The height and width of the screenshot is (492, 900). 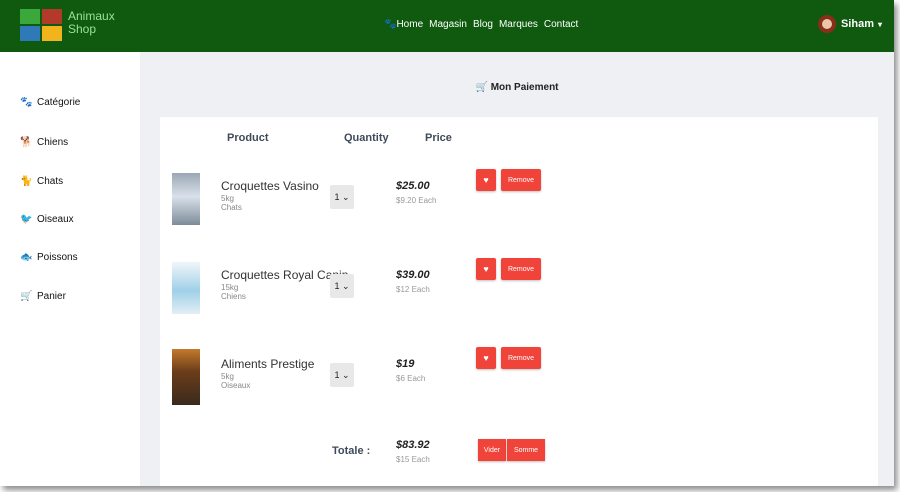 I want to click on sidebar-item-chiens: 🐕 Chiens, so click(x=44, y=142).